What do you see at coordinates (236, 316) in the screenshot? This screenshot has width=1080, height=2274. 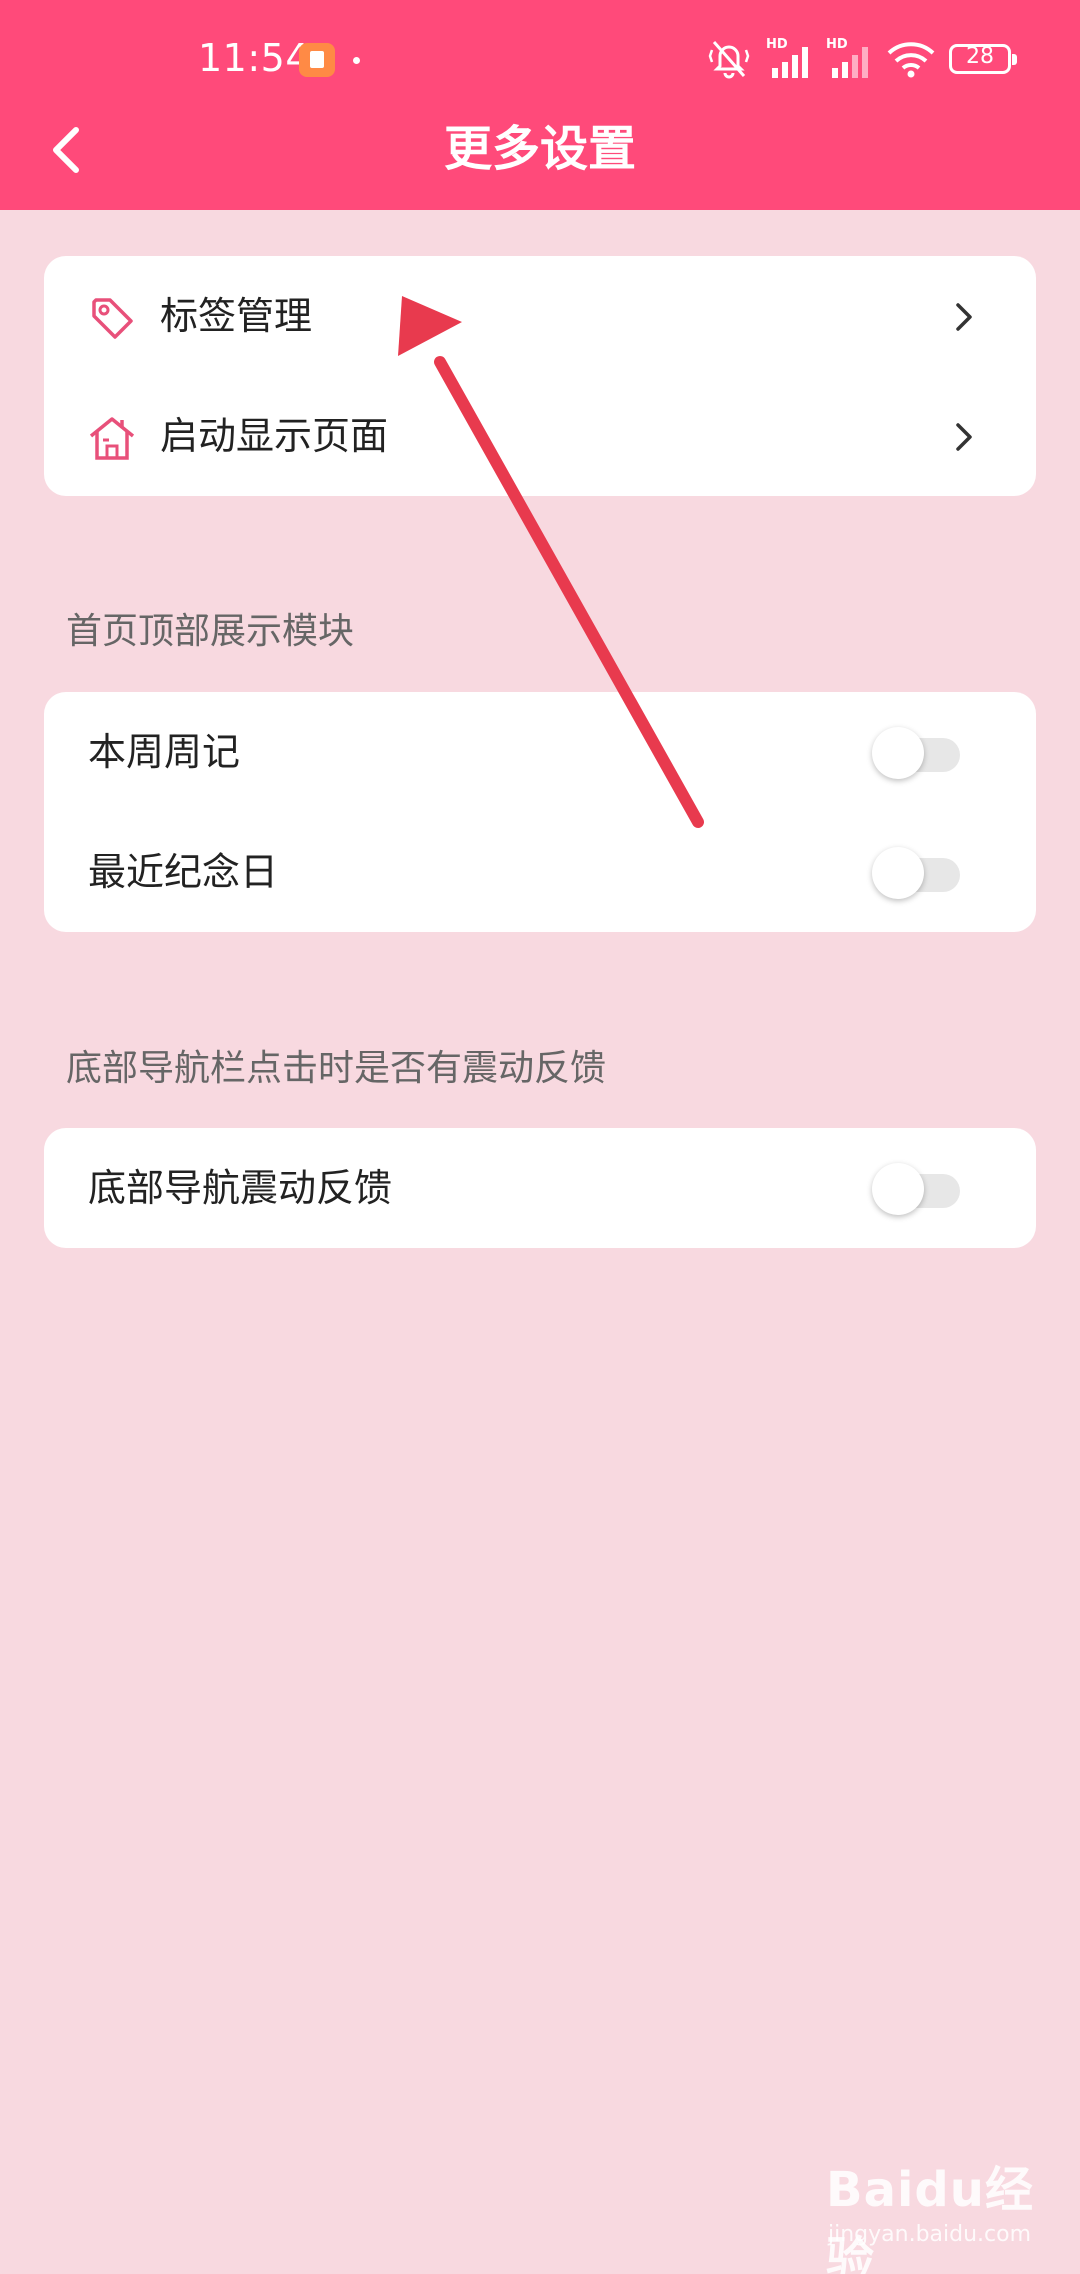 I see `tag-management-label: 标签管理` at bounding box center [236, 316].